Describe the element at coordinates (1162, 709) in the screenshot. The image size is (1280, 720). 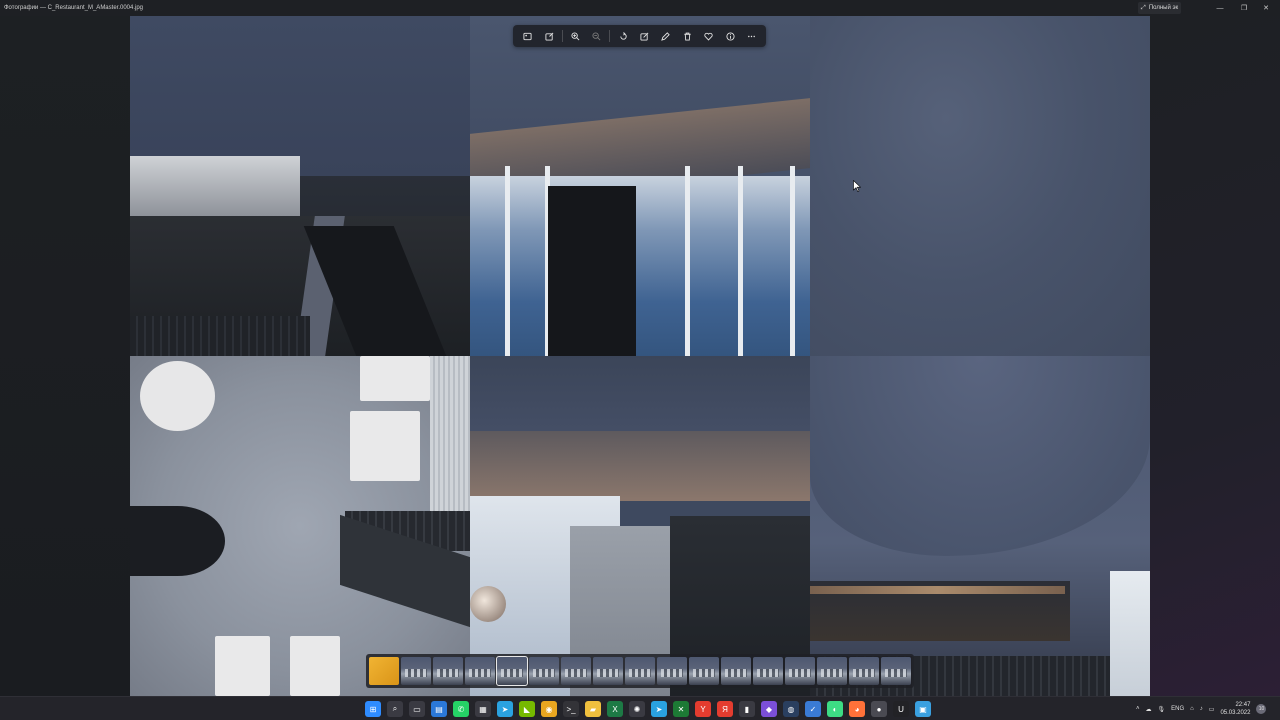
I see `microphone-icon: 🎙︎` at that location.